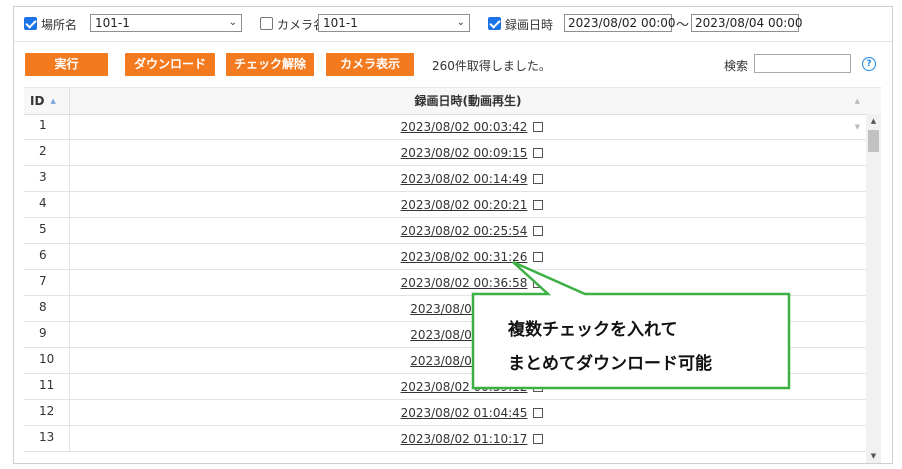 The image size is (902, 469). What do you see at coordinates (47, 386) in the screenshot?
I see `row-id: 11` at bounding box center [47, 386].